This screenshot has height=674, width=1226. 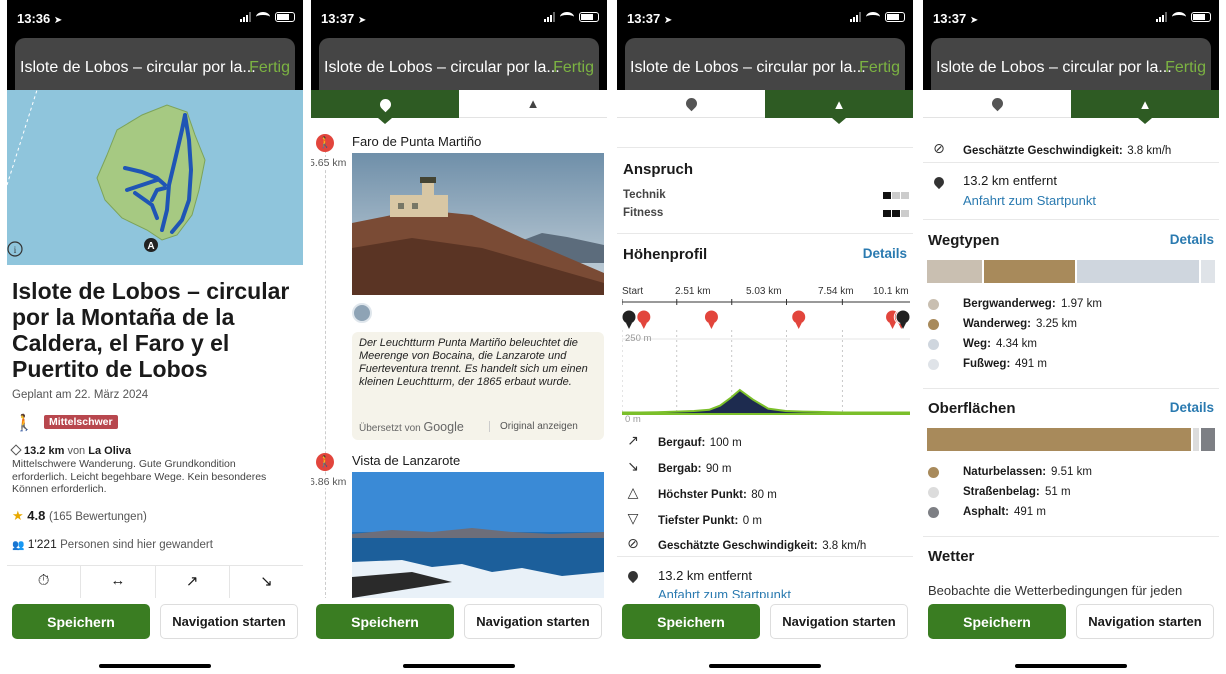 I want to click on lowest-point-icon: ▽, so click(x=633, y=517).